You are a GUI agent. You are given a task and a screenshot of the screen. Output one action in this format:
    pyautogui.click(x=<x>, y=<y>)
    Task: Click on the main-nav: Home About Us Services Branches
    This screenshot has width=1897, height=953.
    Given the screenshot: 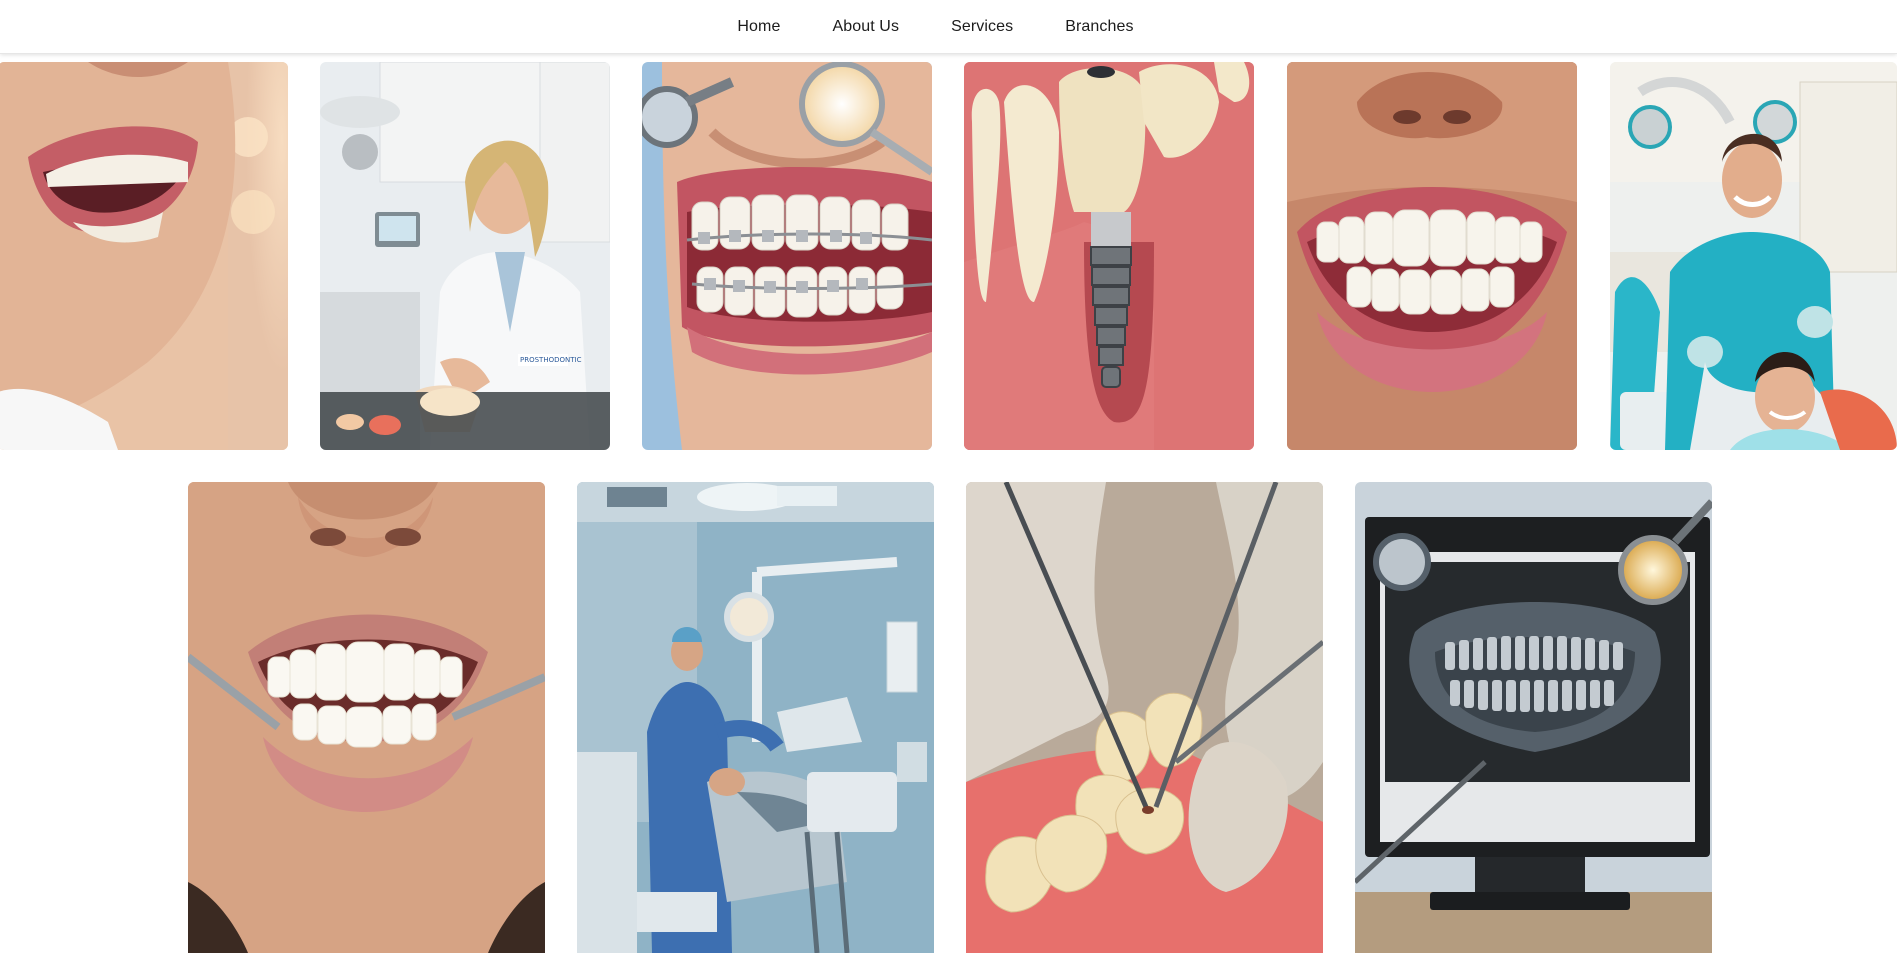 What is the action you would take?
    pyautogui.click(x=948, y=27)
    